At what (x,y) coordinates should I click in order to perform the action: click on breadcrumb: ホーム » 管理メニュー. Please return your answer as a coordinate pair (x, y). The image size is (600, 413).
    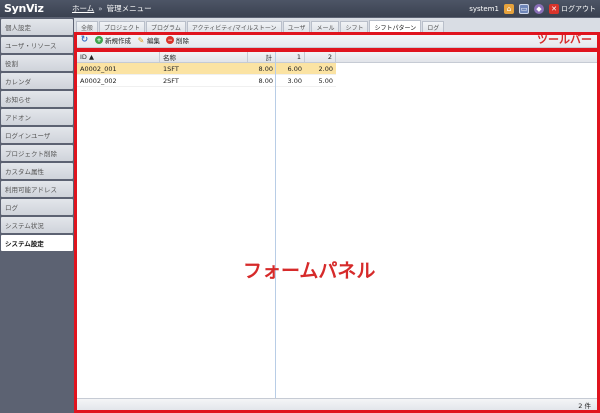
    Looking at the image, I should click on (112, 8).